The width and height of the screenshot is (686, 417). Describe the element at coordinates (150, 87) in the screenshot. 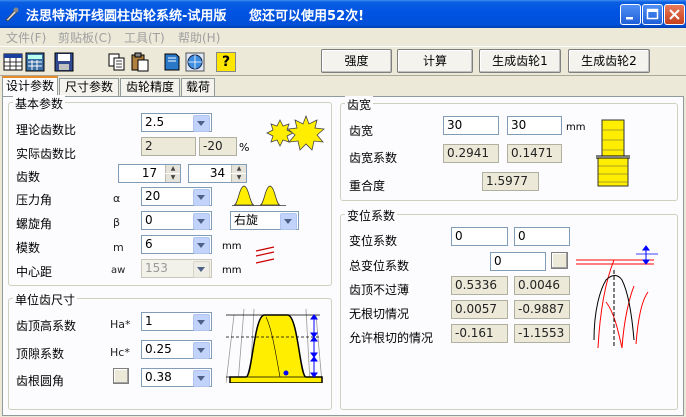

I see `tab-gear-accuracy: 齿轮精度` at that location.